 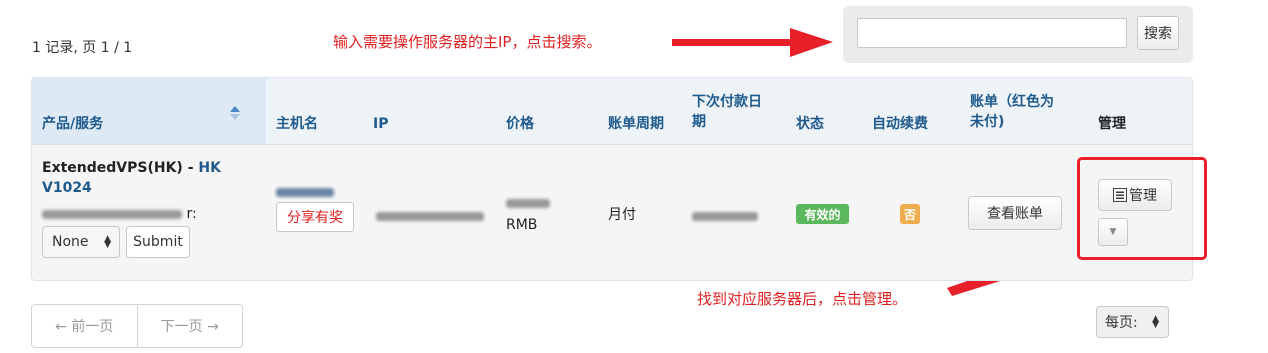 I want to click on arrow-to-search-icon, so click(x=752, y=42).